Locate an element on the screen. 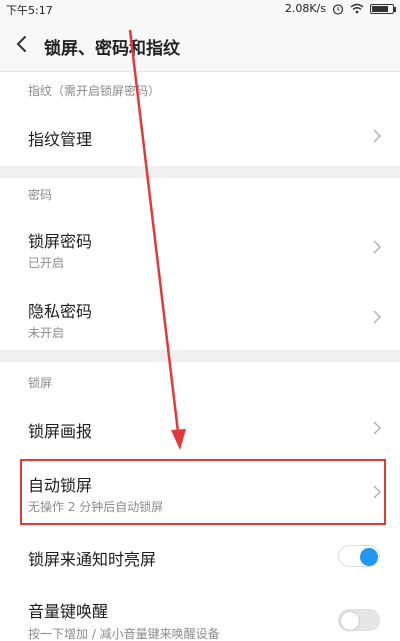  lockscreen-password-row: 锁屏密码 已开启 is located at coordinates (200, 246).